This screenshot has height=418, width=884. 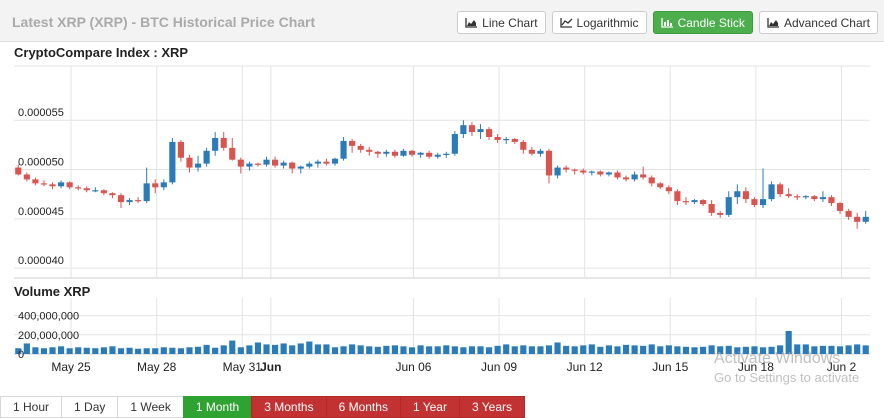 What do you see at coordinates (289, 407) in the screenshot?
I see `range-3-months-button: 3 Months` at bounding box center [289, 407].